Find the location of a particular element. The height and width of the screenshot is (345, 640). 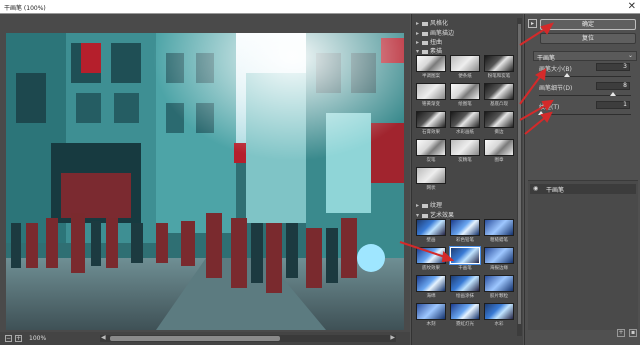

brush-detail-slider is located at coordinates (585, 95).